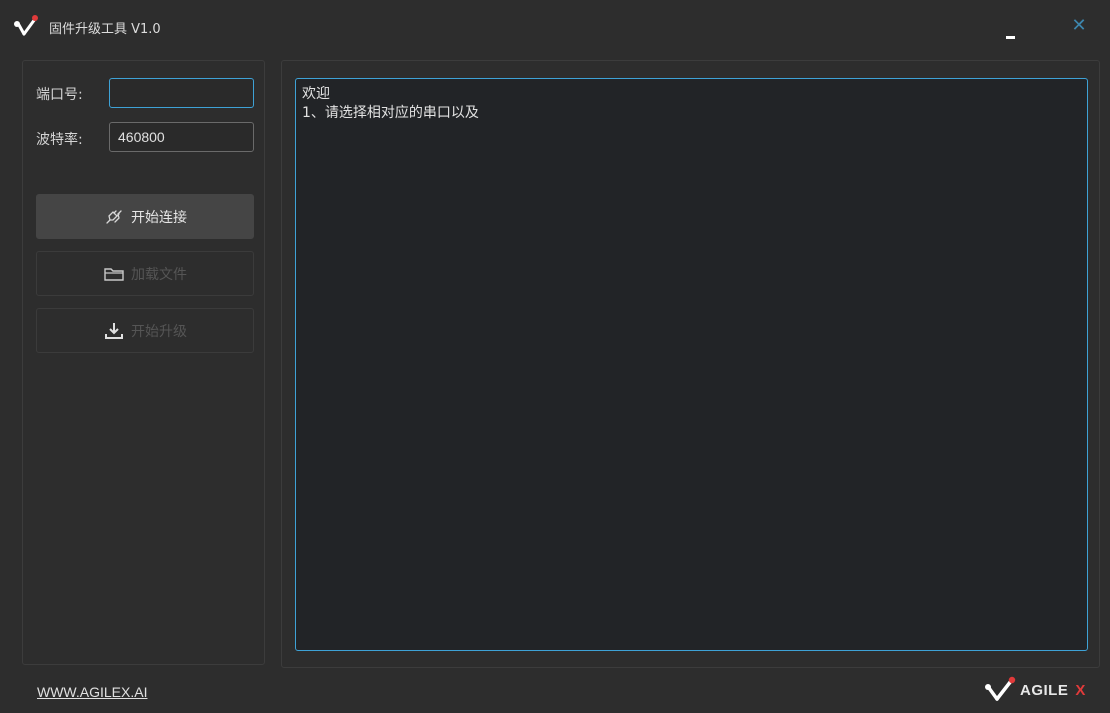 This screenshot has height=713, width=1110. What do you see at coordinates (159, 217) in the screenshot?
I see `connect-button-label: 开始连接` at bounding box center [159, 217].